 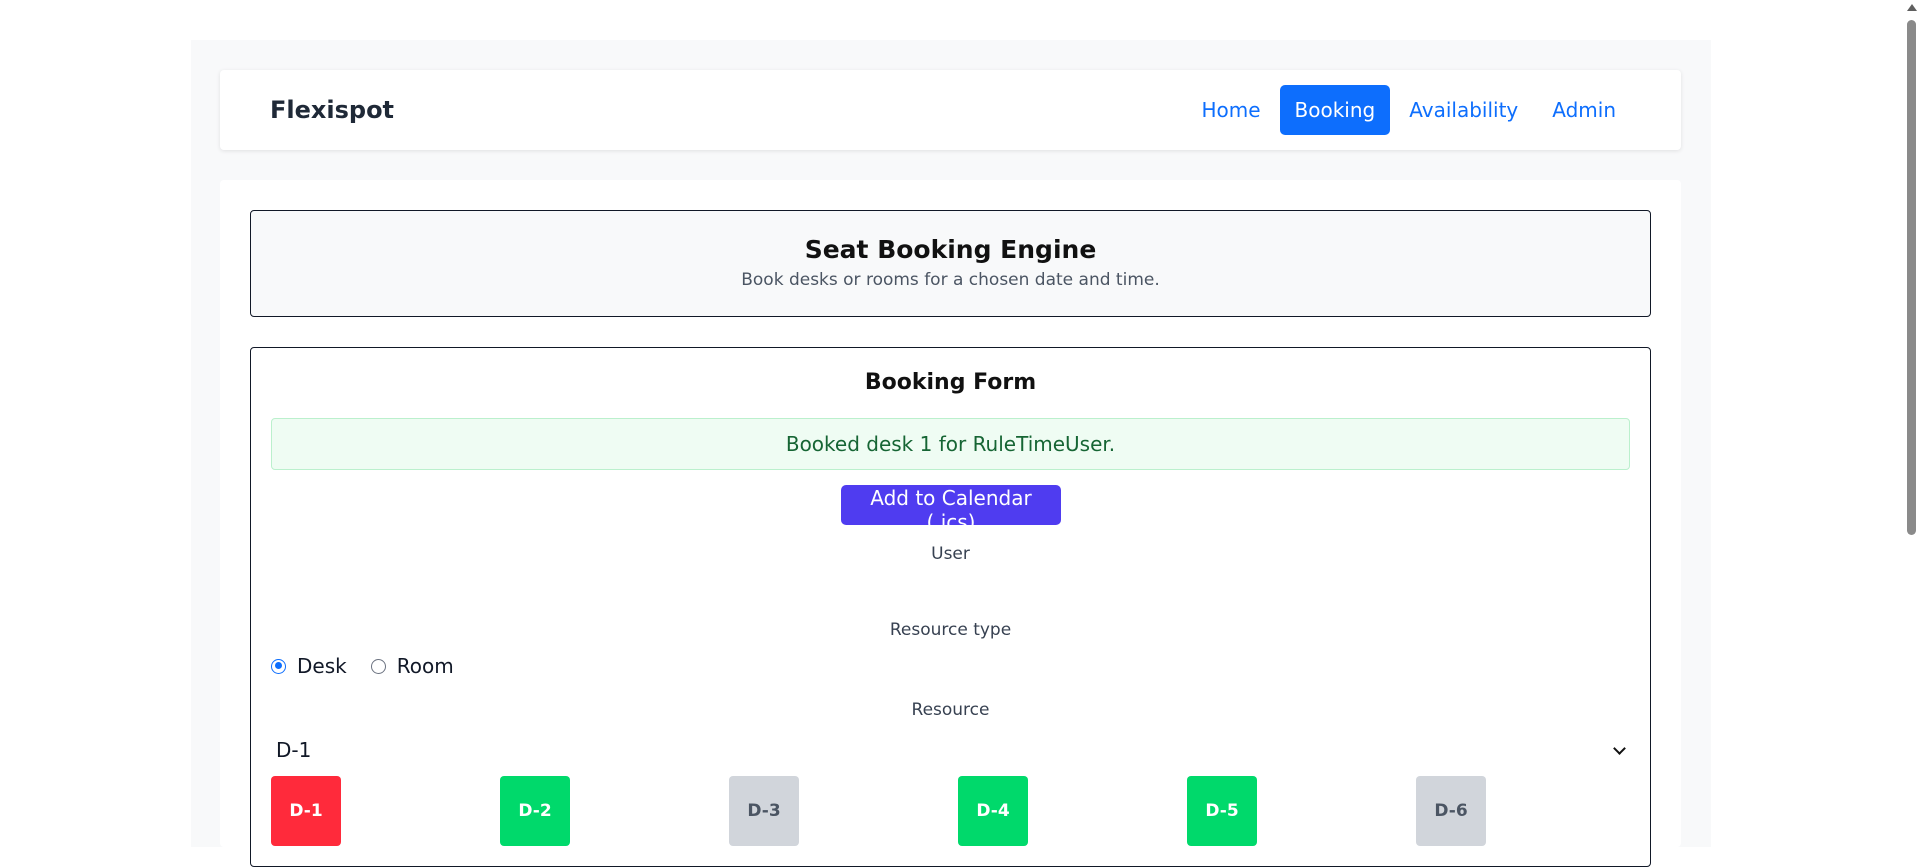 I want to click on seat-d-1: D-1, so click(x=306, y=811).